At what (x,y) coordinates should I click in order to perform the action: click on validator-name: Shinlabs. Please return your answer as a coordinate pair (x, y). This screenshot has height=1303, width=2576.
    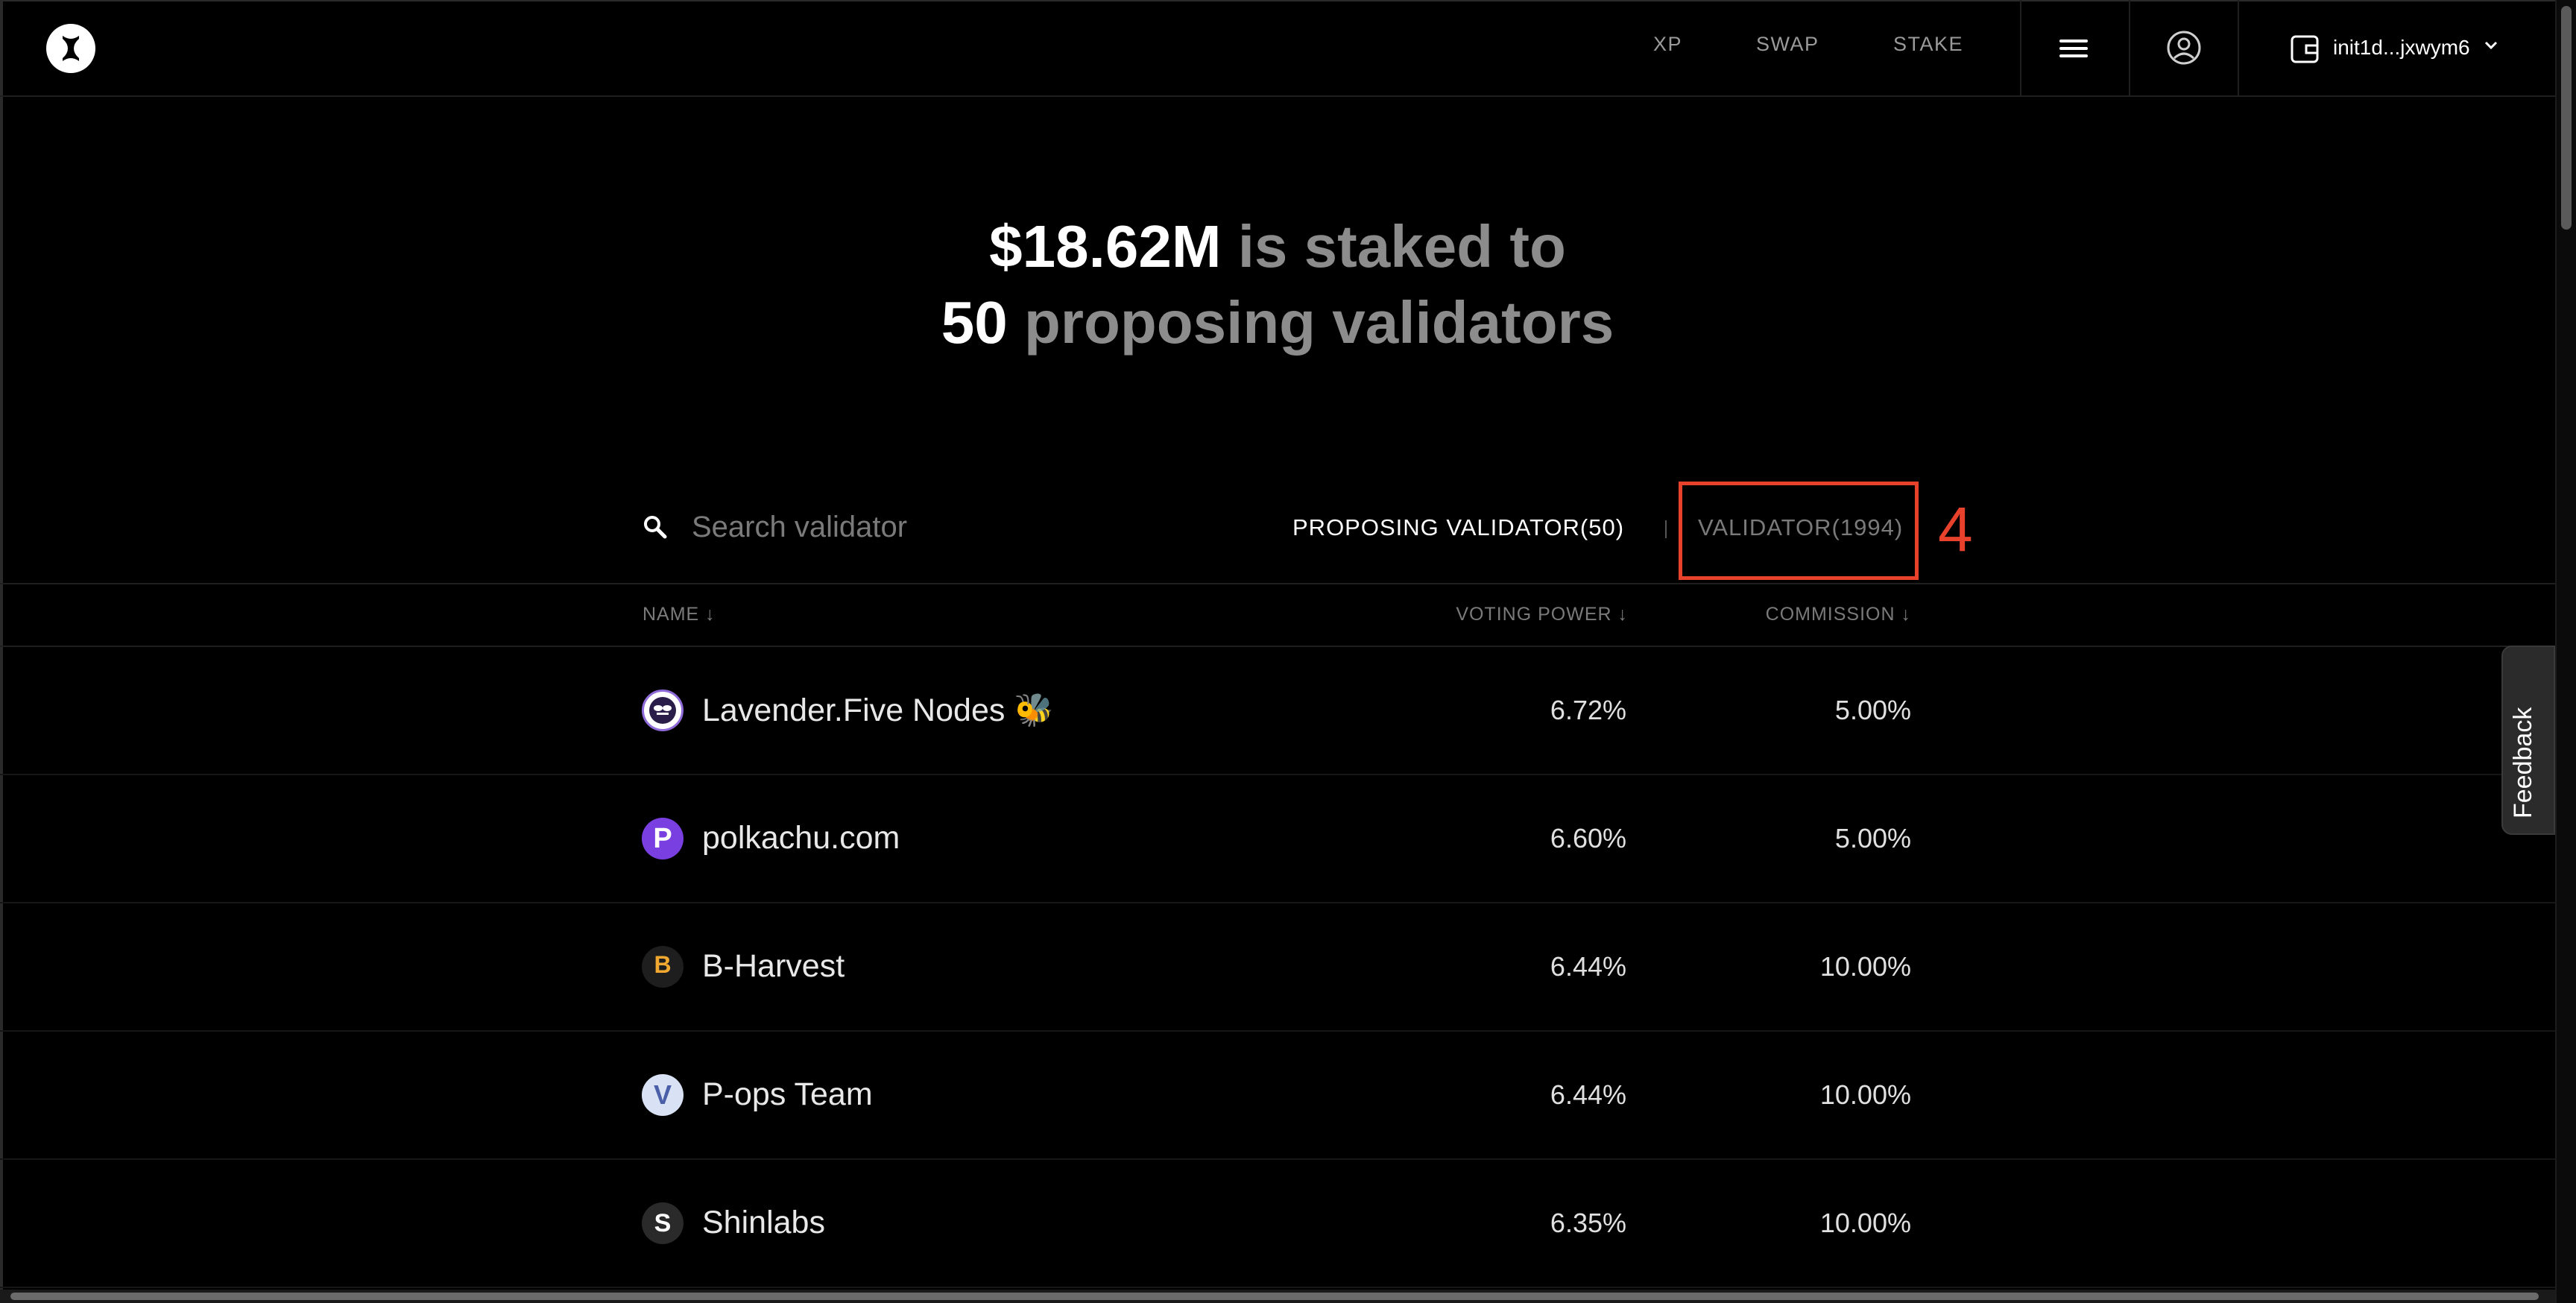
    Looking at the image, I should click on (764, 1222).